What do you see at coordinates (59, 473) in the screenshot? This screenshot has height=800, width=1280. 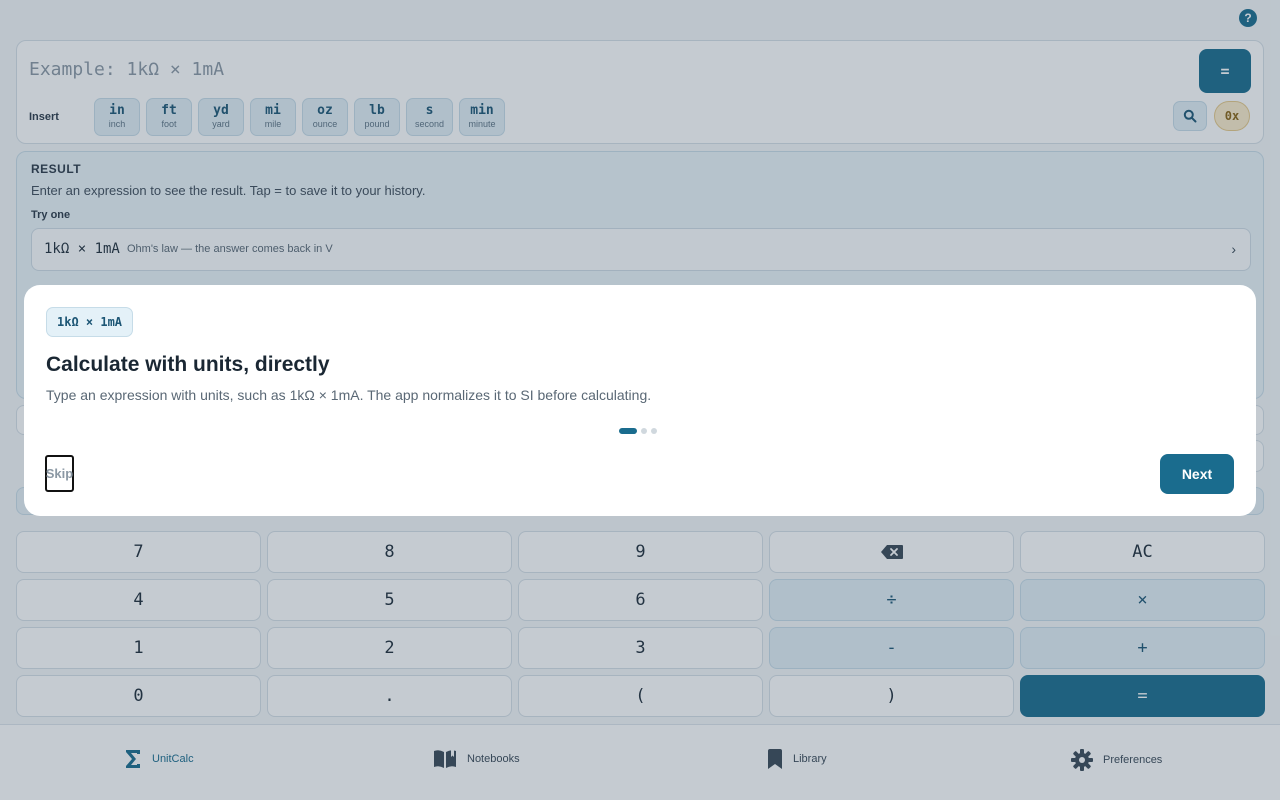 I see `skip-button: Skip` at bounding box center [59, 473].